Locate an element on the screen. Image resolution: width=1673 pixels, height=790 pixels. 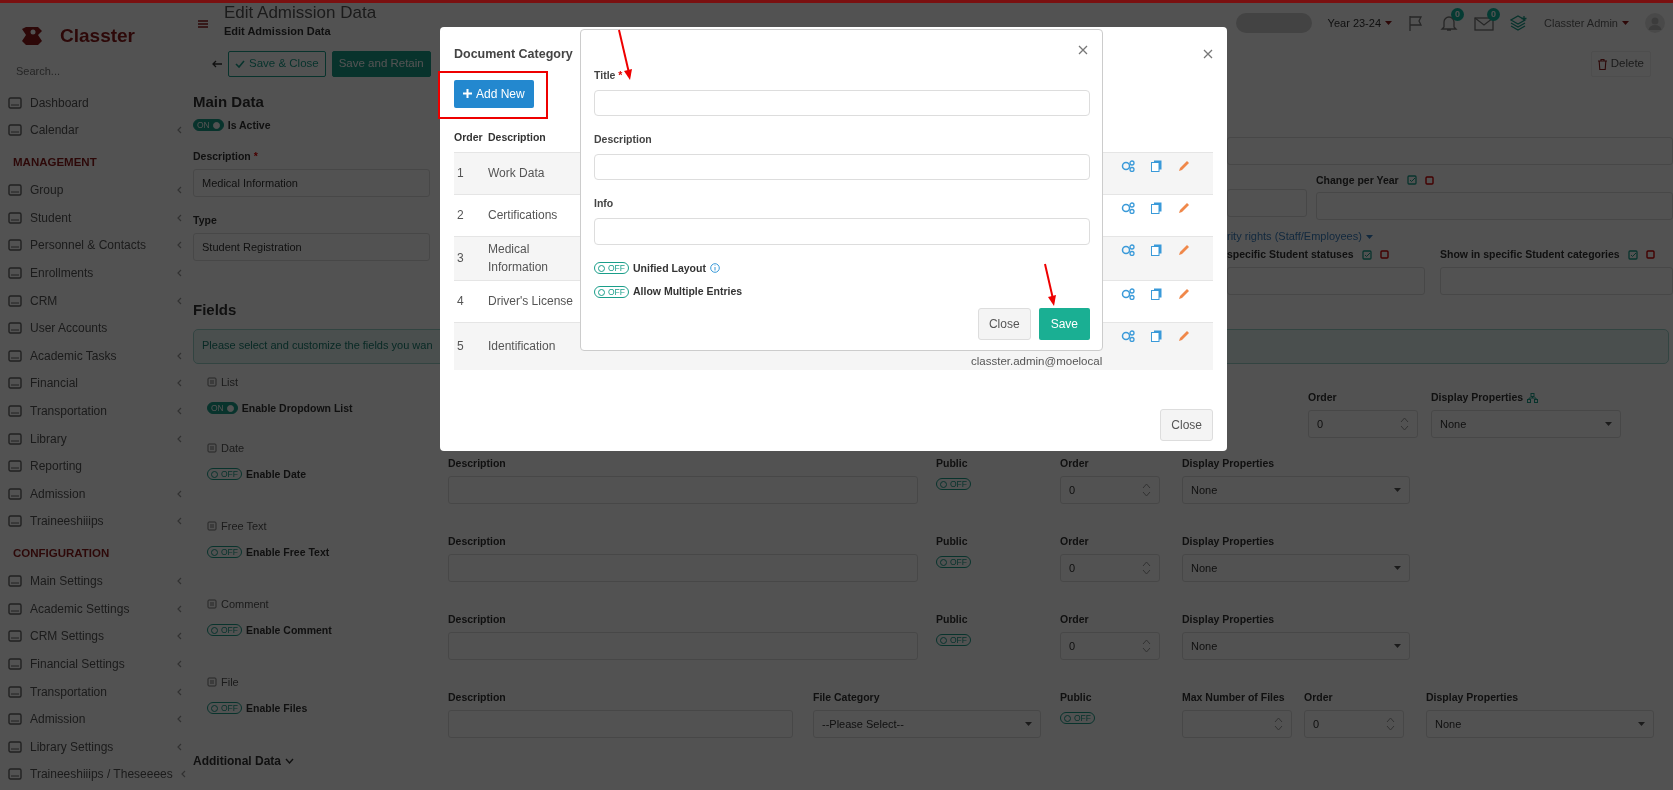
text-field: Student Registration is located at coordinates (311, 246).